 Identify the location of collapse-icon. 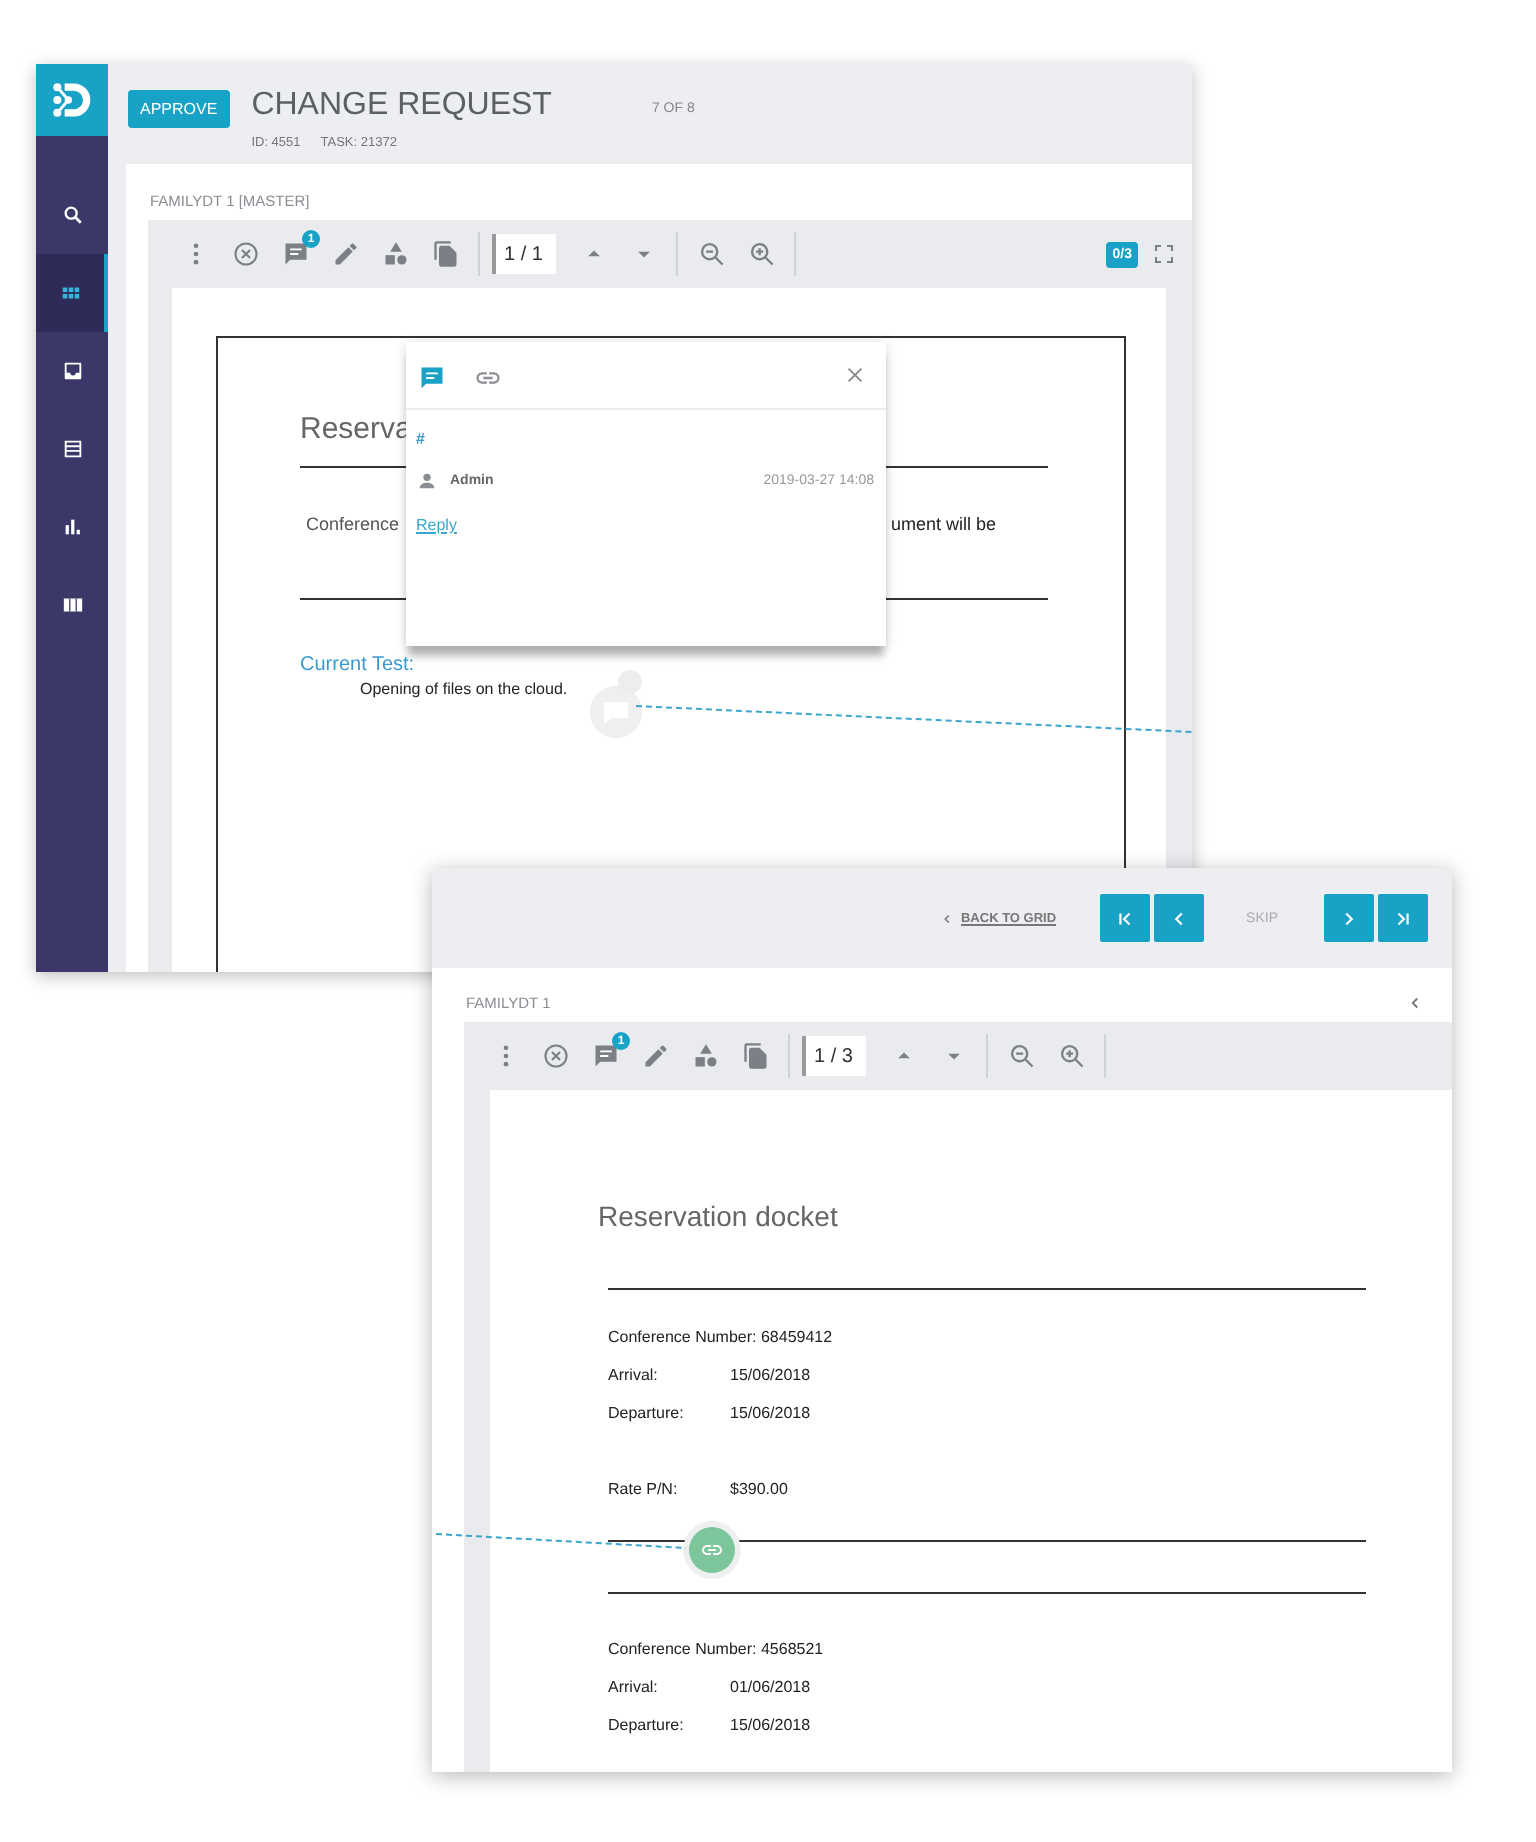
(1415, 1003).